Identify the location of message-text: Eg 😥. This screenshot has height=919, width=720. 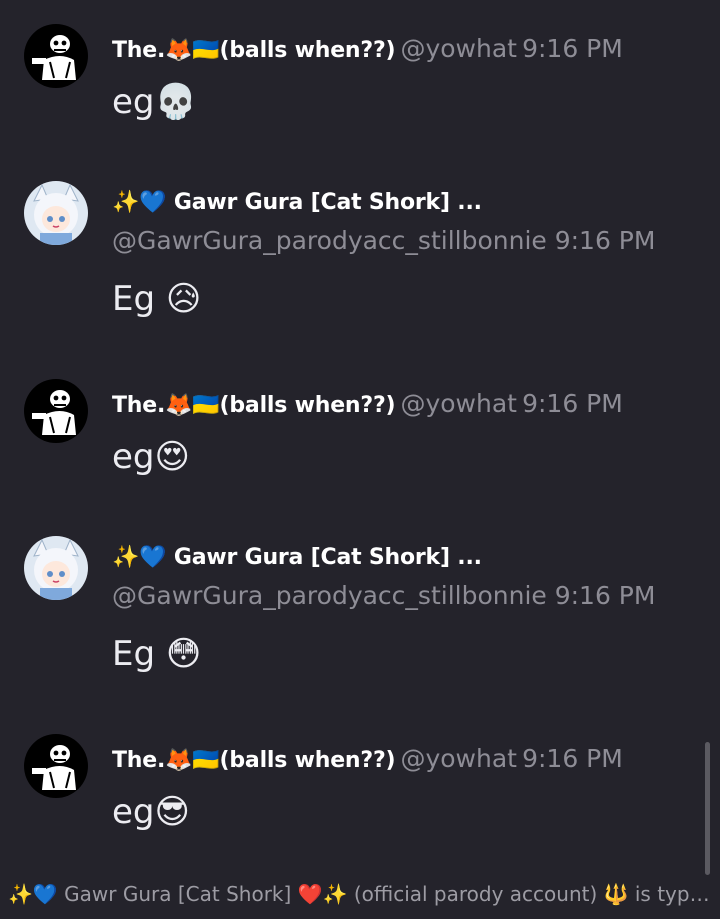
(157, 299).